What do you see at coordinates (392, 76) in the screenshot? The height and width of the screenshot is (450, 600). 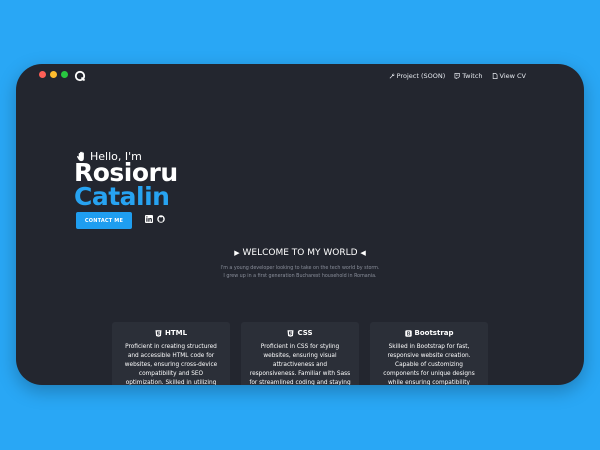 I see `wrench-icon` at bounding box center [392, 76].